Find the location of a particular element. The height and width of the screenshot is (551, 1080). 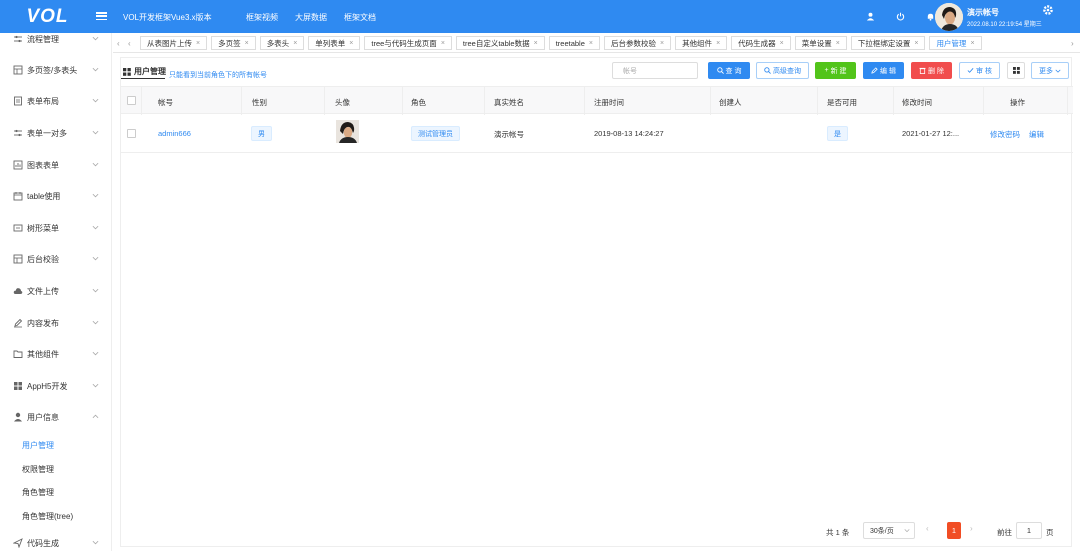

sidebar-item-user-info: 用户信息 is located at coordinates (56, 417).